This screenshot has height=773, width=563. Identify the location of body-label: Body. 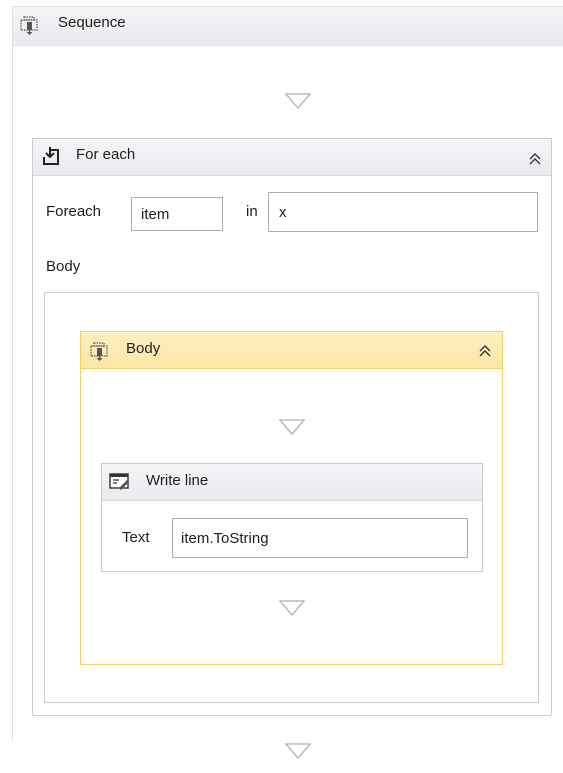
(63, 266).